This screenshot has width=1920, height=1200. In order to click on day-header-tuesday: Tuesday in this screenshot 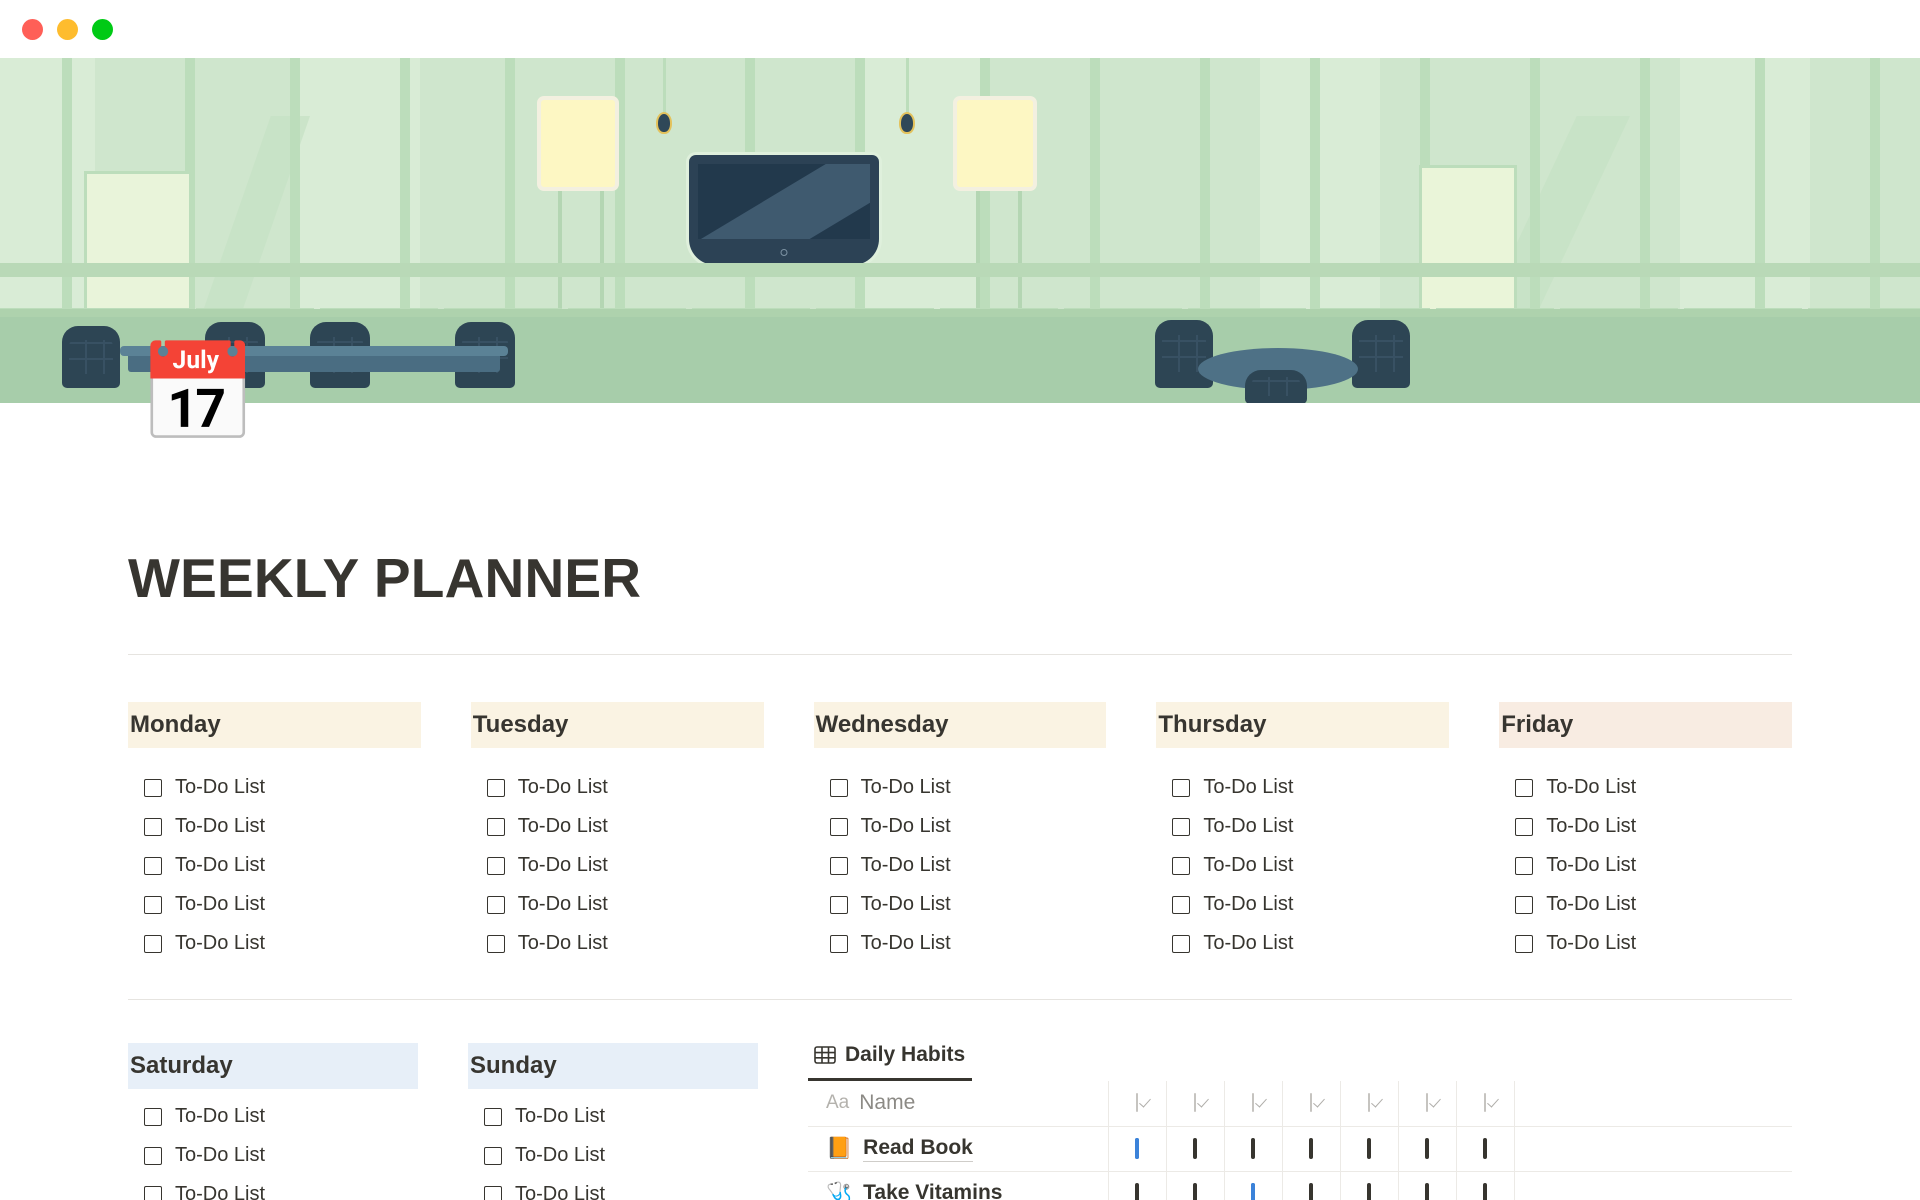, I will do `click(617, 725)`.